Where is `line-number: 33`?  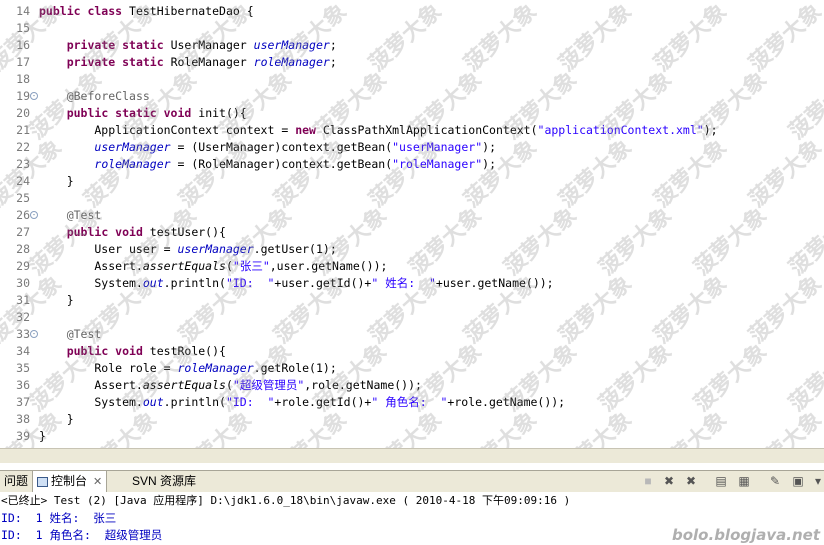 line-number: 33 is located at coordinates (23, 334).